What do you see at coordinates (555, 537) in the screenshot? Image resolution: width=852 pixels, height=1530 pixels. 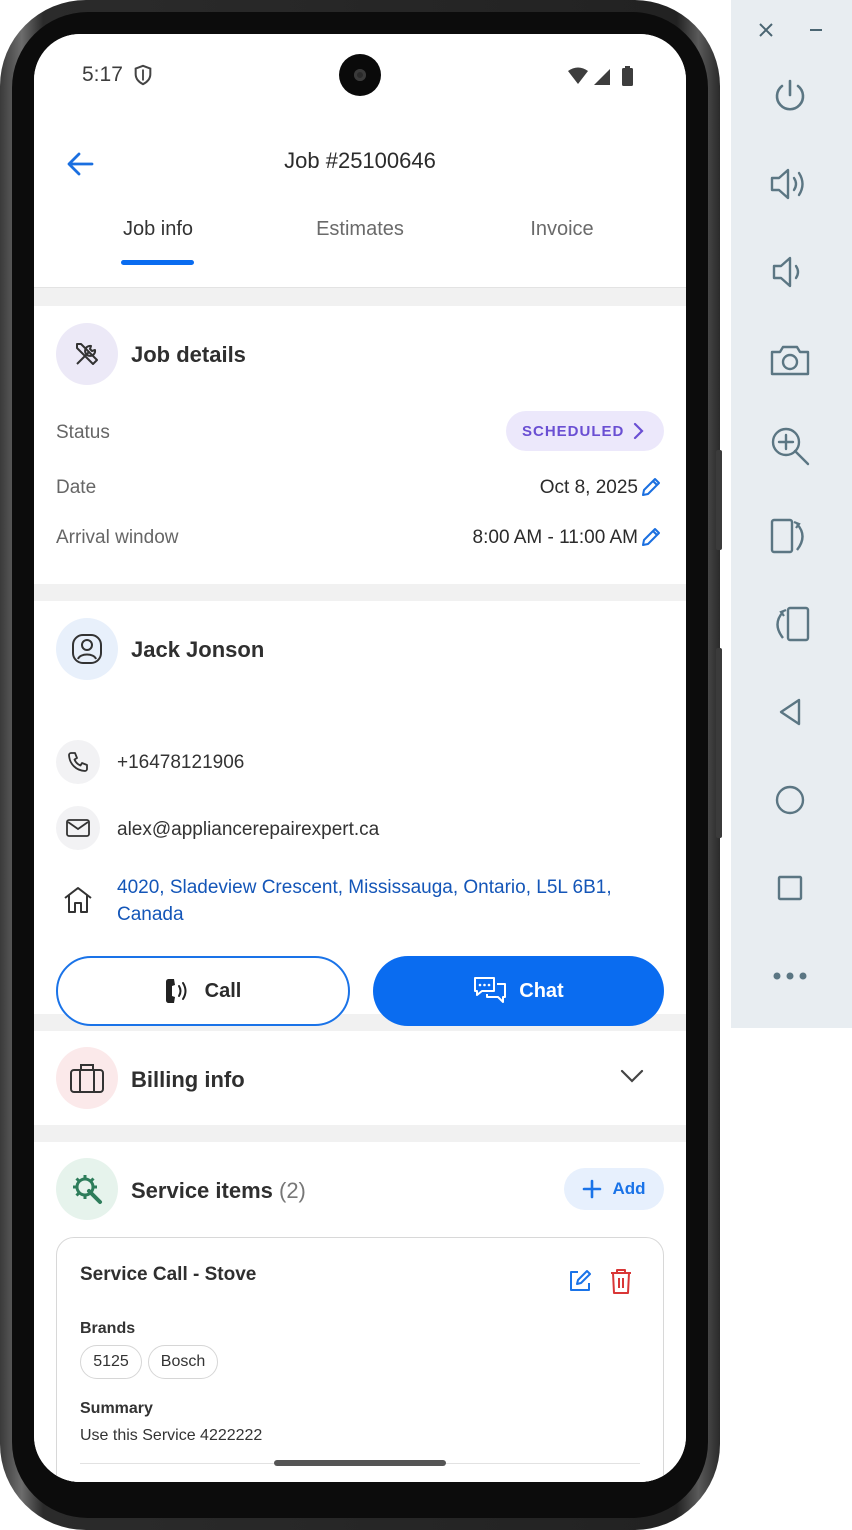 I see `arrival-window-value: 8:00 AM - 11:00 AM` at bounding box center [555, 537].